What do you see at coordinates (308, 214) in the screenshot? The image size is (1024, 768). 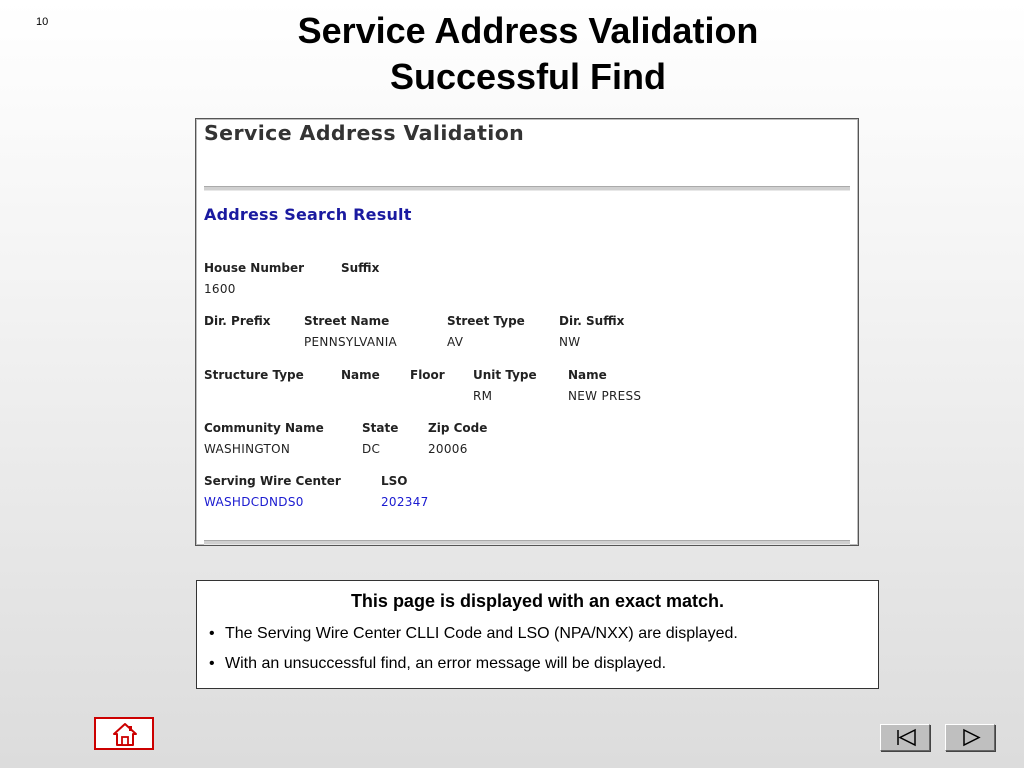 I see `section-title: Address Search Result` at bounding box center [308, 214].